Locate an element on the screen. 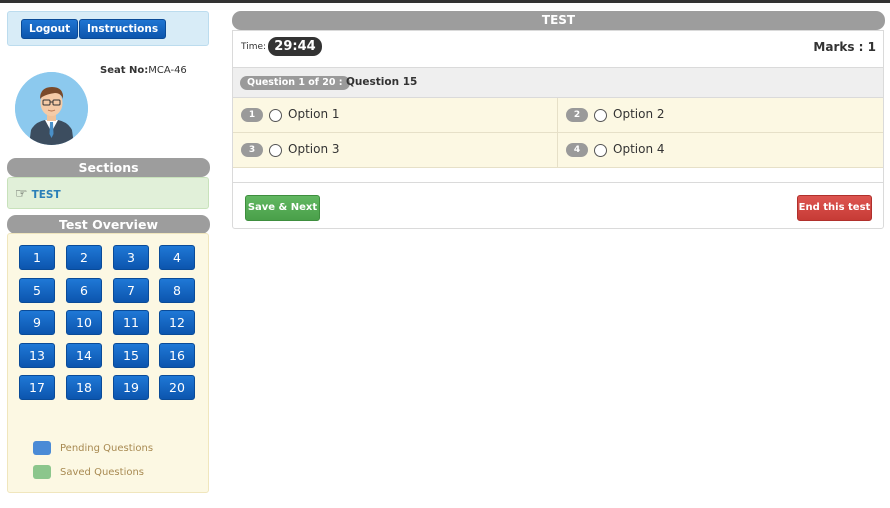 The height and width of the screenshot is (508, 890). option-number-badge: 2 is located at coordinates (577, 115).